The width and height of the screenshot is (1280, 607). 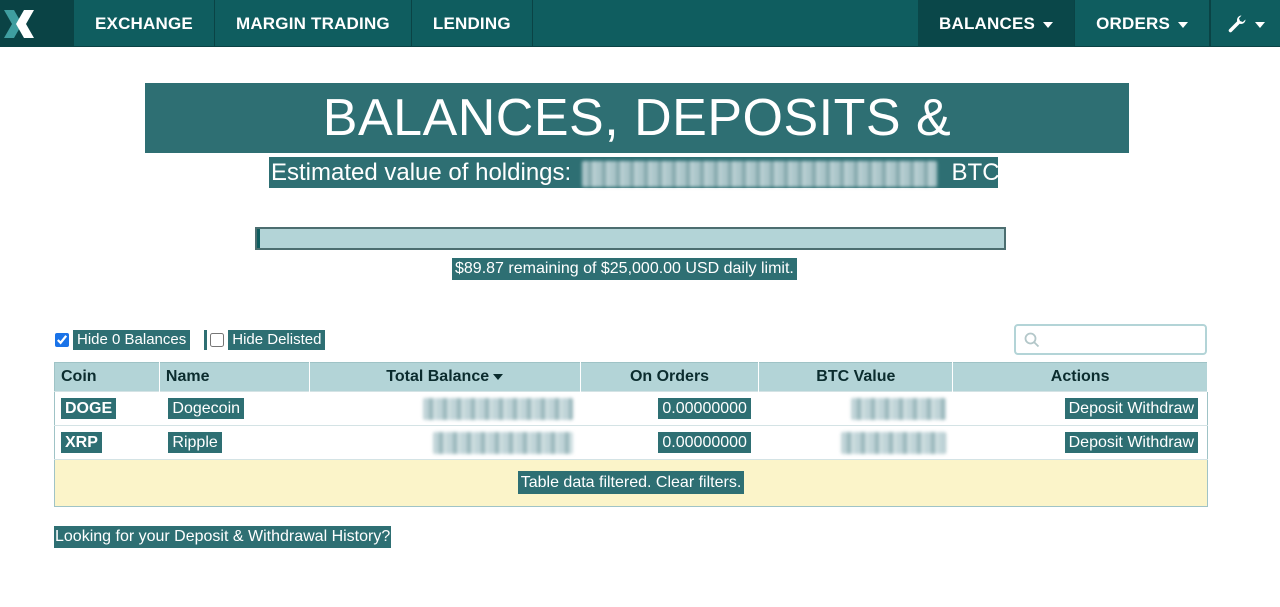 I want to click on table-row: XRP Ripple 0.00000000 Deposit Withdraw, so click(x=631, y=442).